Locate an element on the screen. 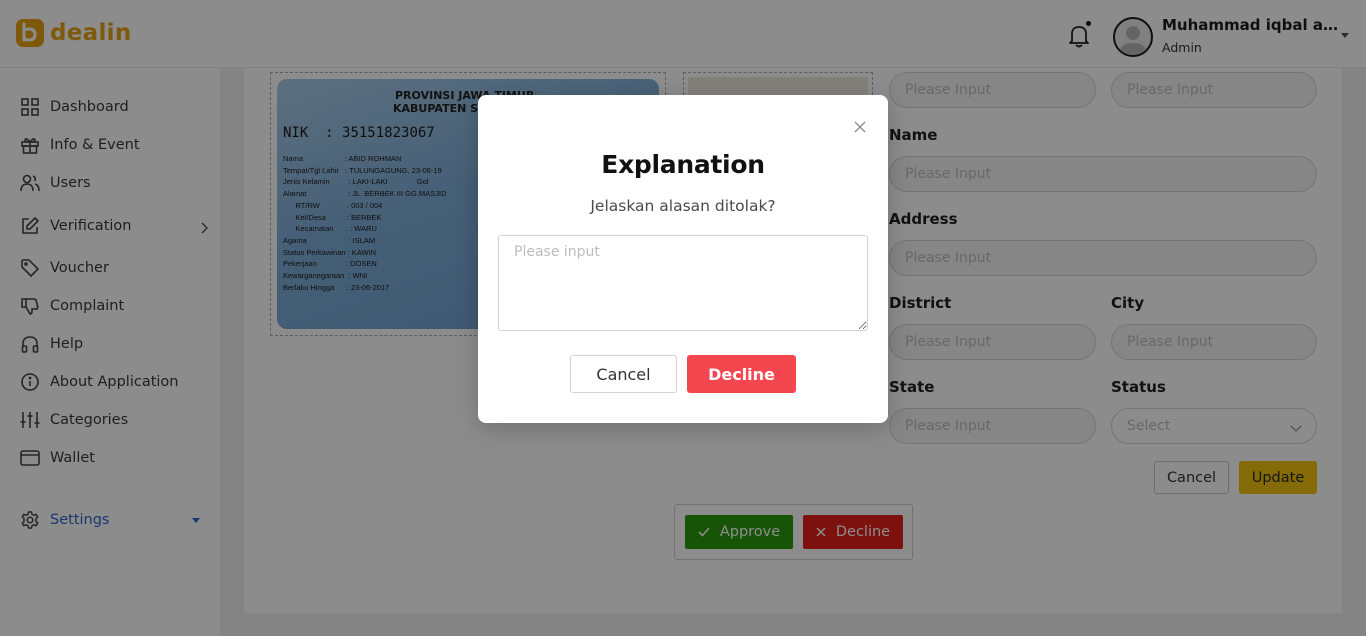 The height and width of the screenshot is (636, 1366). reason-textarea is located at coordinates (683, 283).